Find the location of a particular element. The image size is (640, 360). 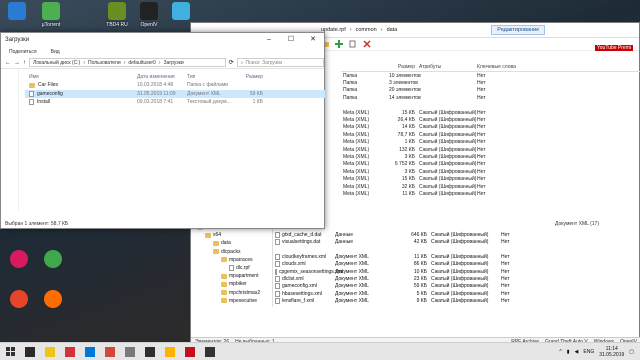

column-keywords: Ключевые слова is located at coordinates (497, 67).